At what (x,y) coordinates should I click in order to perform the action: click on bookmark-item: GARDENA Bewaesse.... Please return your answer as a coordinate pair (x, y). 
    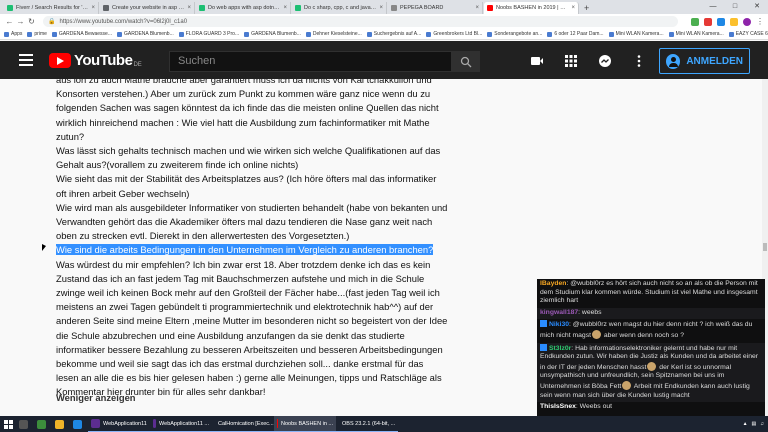
    Looking at the image, I should click on (81, 34).